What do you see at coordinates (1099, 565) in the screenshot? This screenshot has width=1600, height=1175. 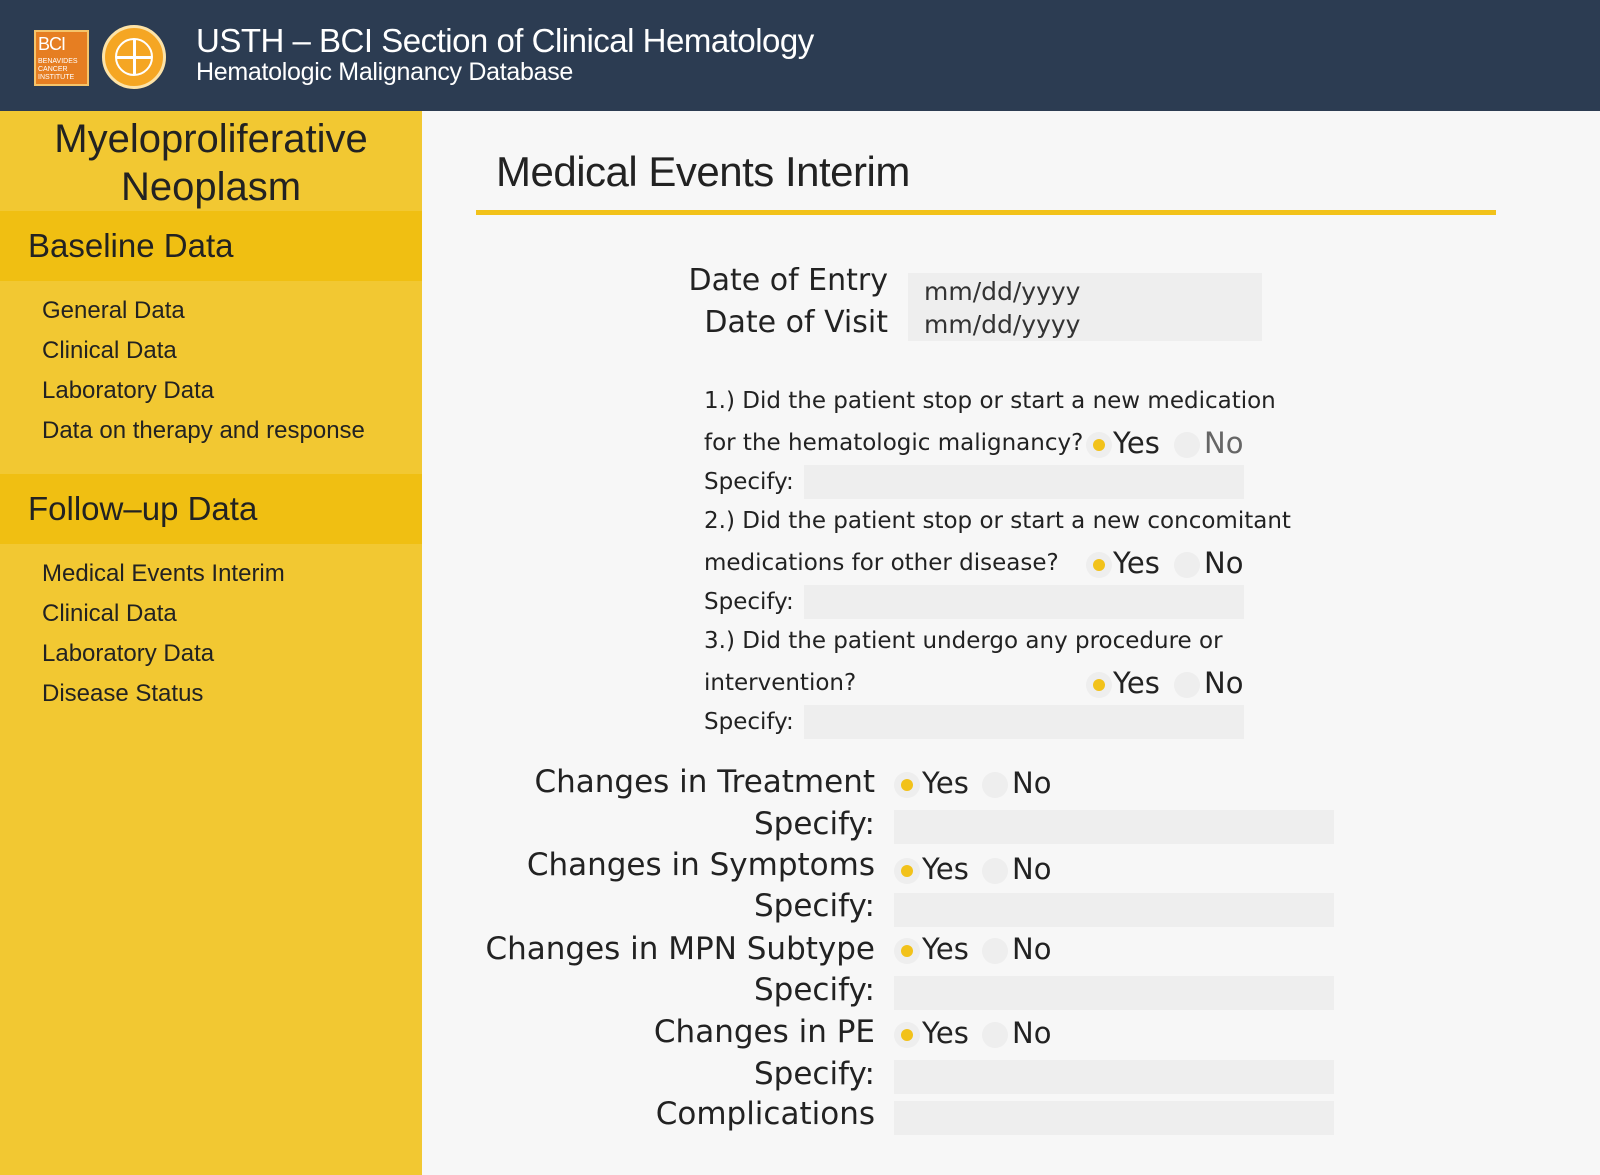 I see `question-2-yes-radio` at bounding box center [1099, 565].